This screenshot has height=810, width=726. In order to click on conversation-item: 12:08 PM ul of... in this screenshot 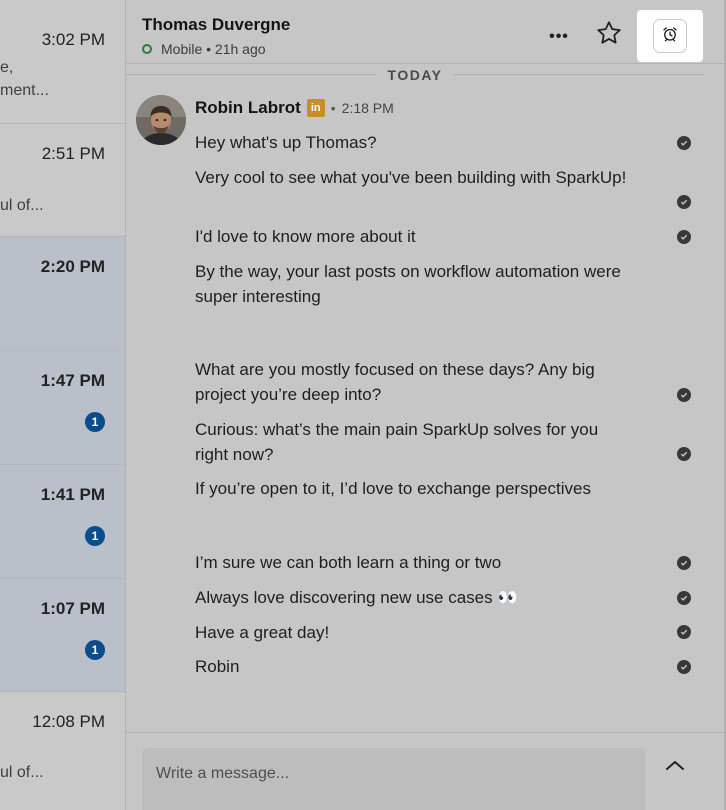, I will do `click(62, 751)`.